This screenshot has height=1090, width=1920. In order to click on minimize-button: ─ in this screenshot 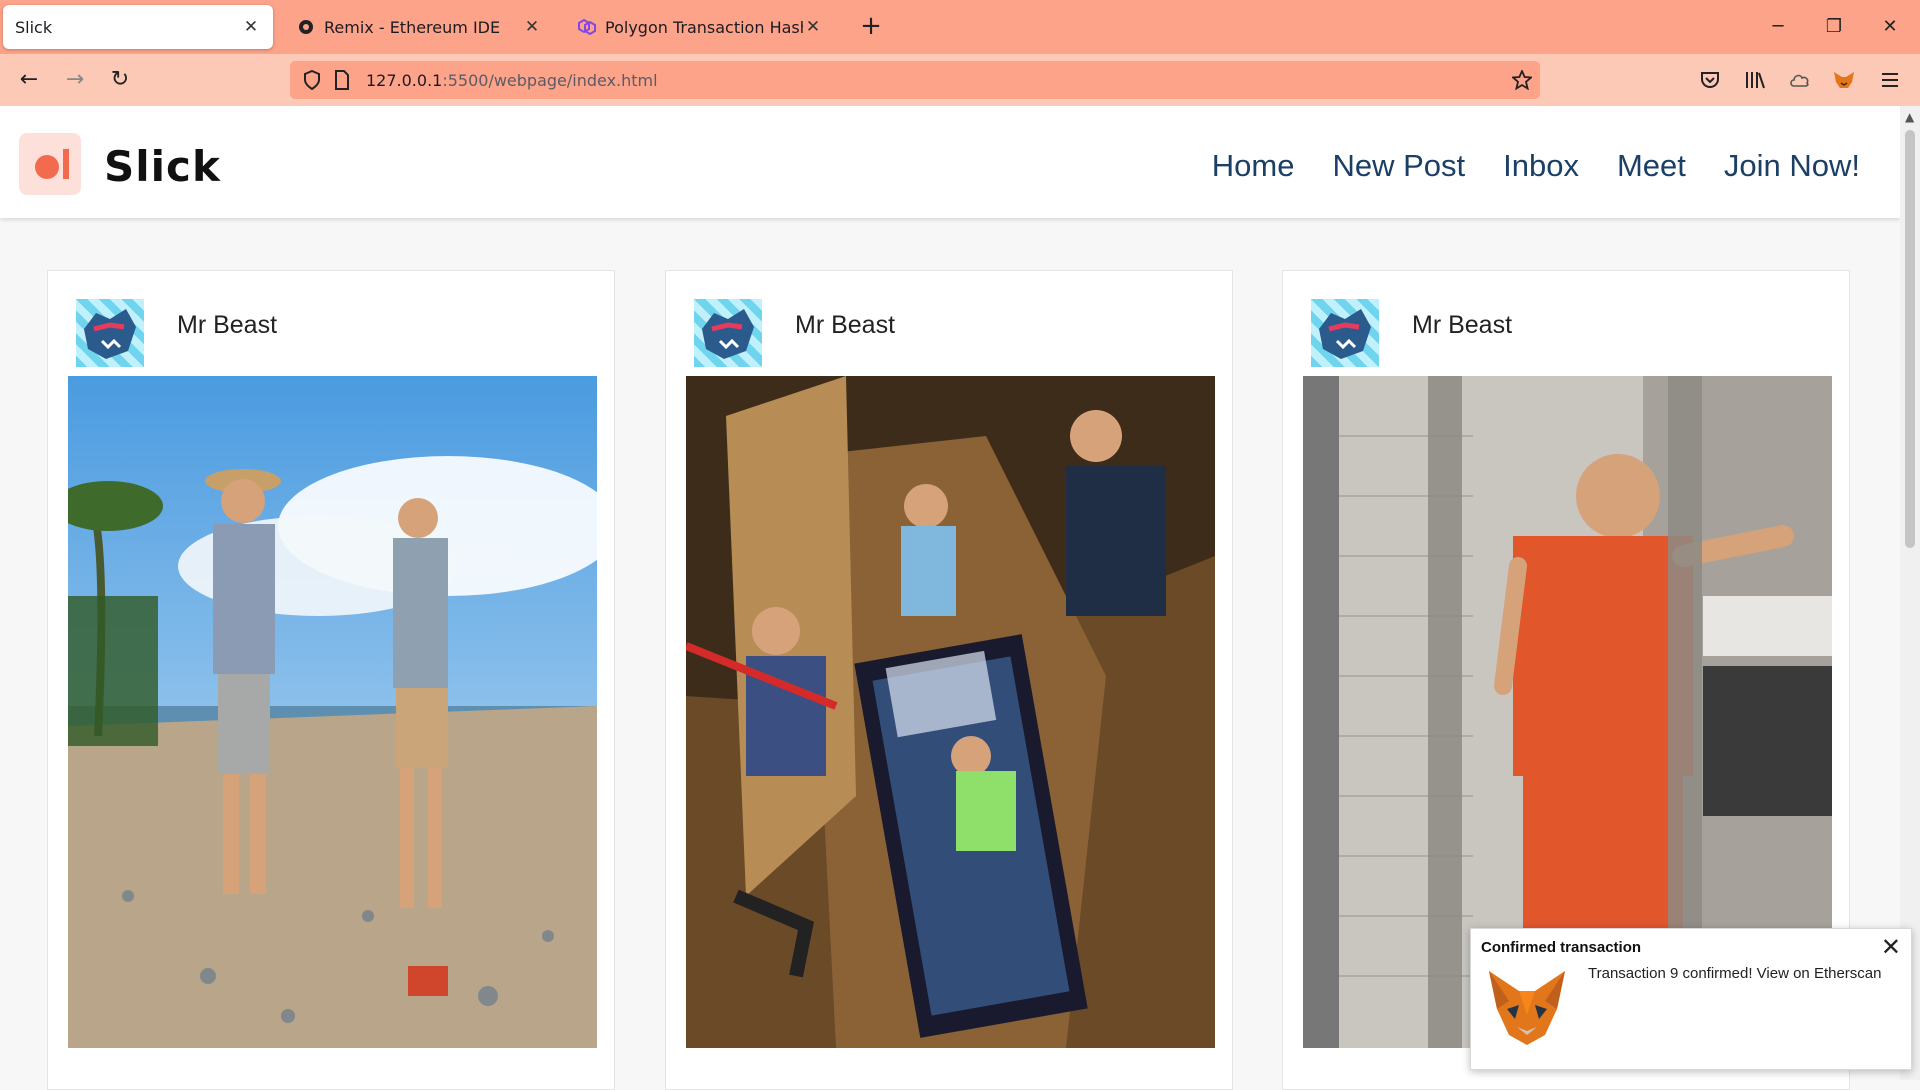, I will do `click(1778, 27)`.